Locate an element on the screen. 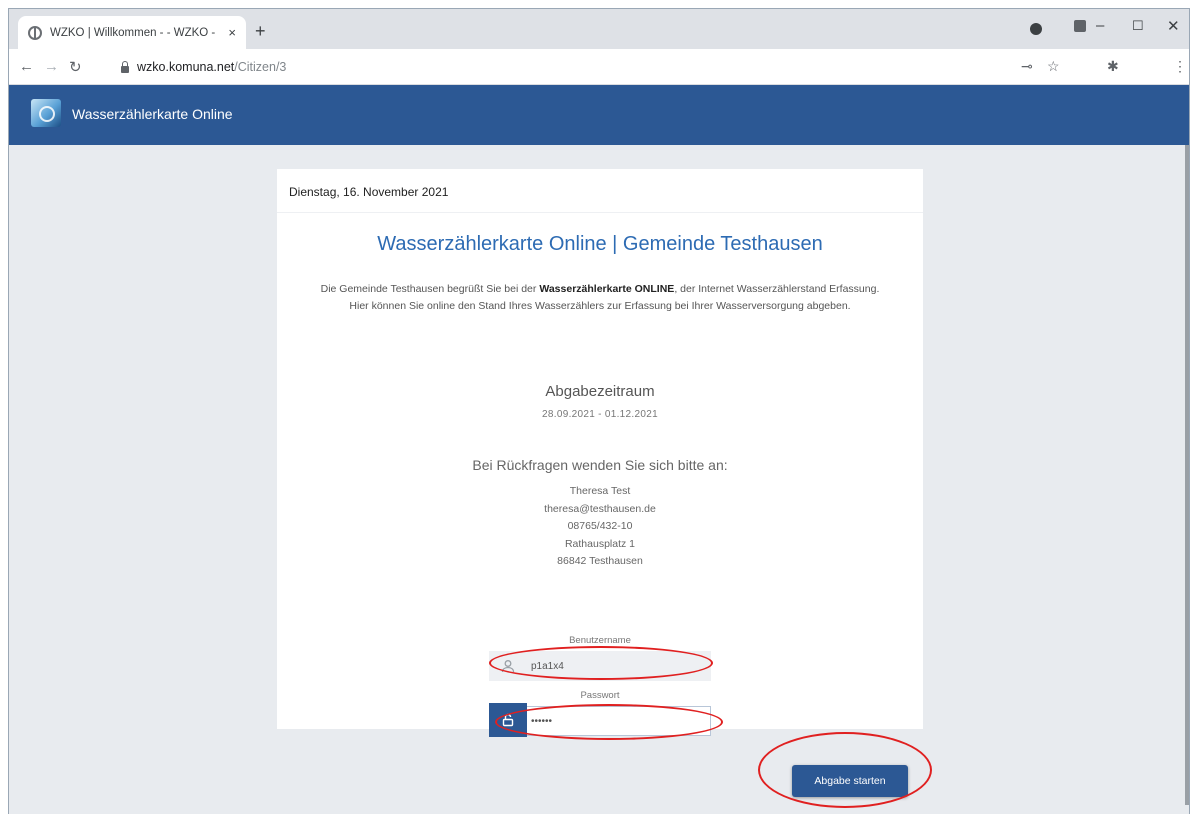  lock-icon is located at coordinates (125, 66).